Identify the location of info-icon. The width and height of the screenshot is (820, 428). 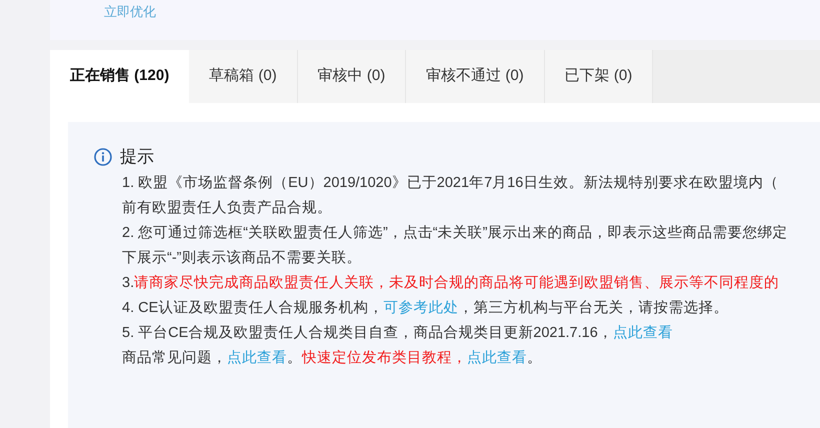
(103, 157).